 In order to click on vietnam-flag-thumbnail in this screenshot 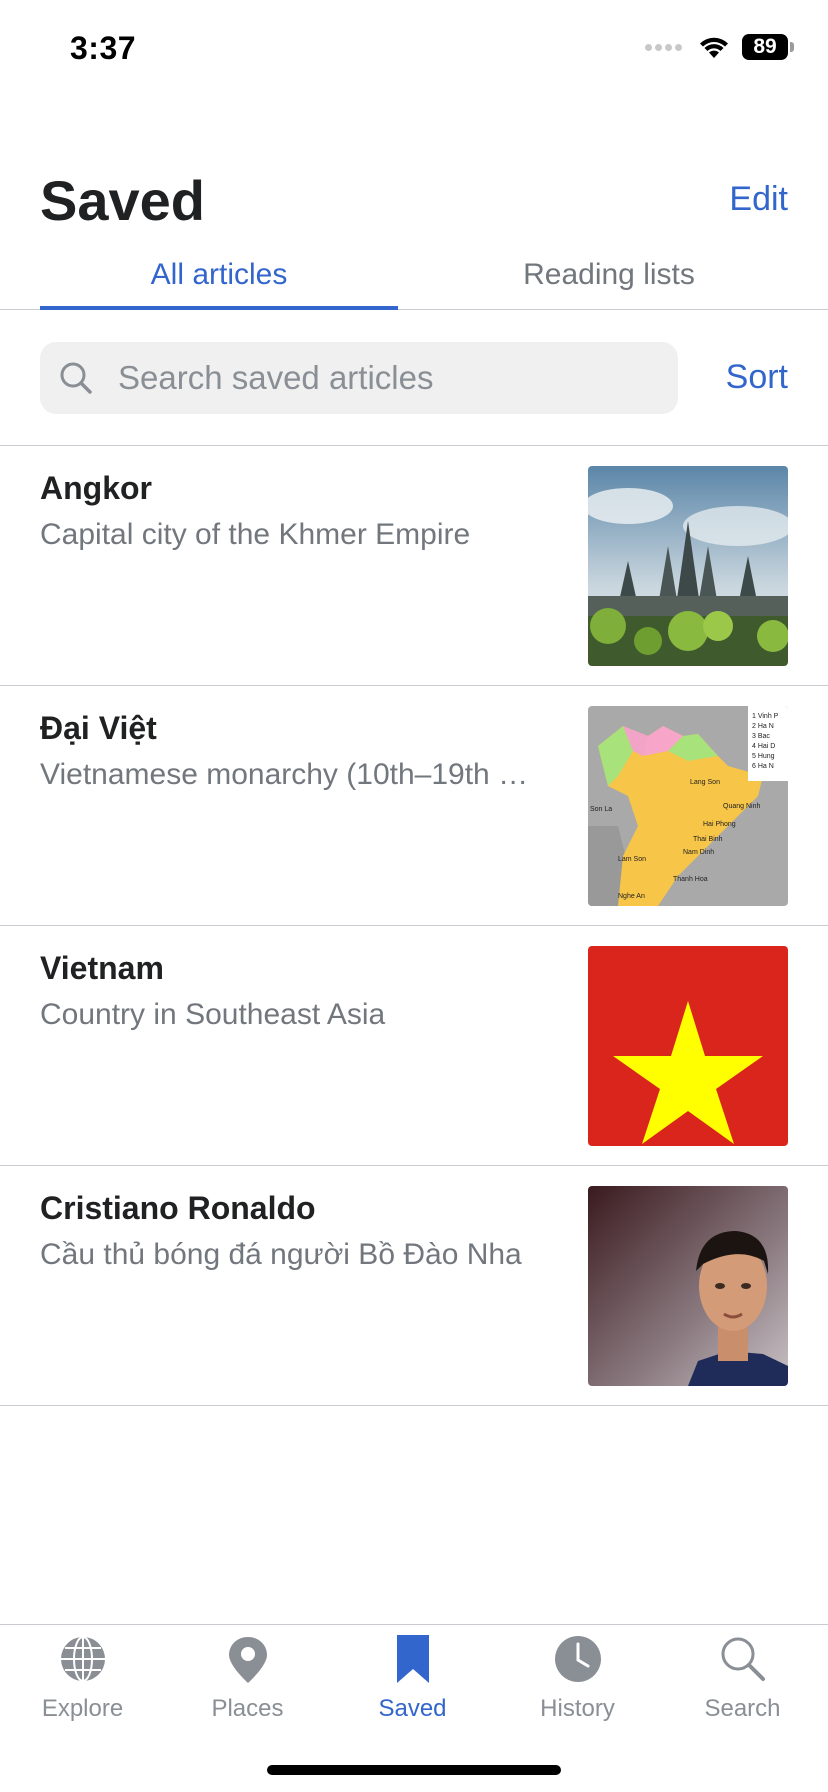, I will do `click(688, 1046)`.